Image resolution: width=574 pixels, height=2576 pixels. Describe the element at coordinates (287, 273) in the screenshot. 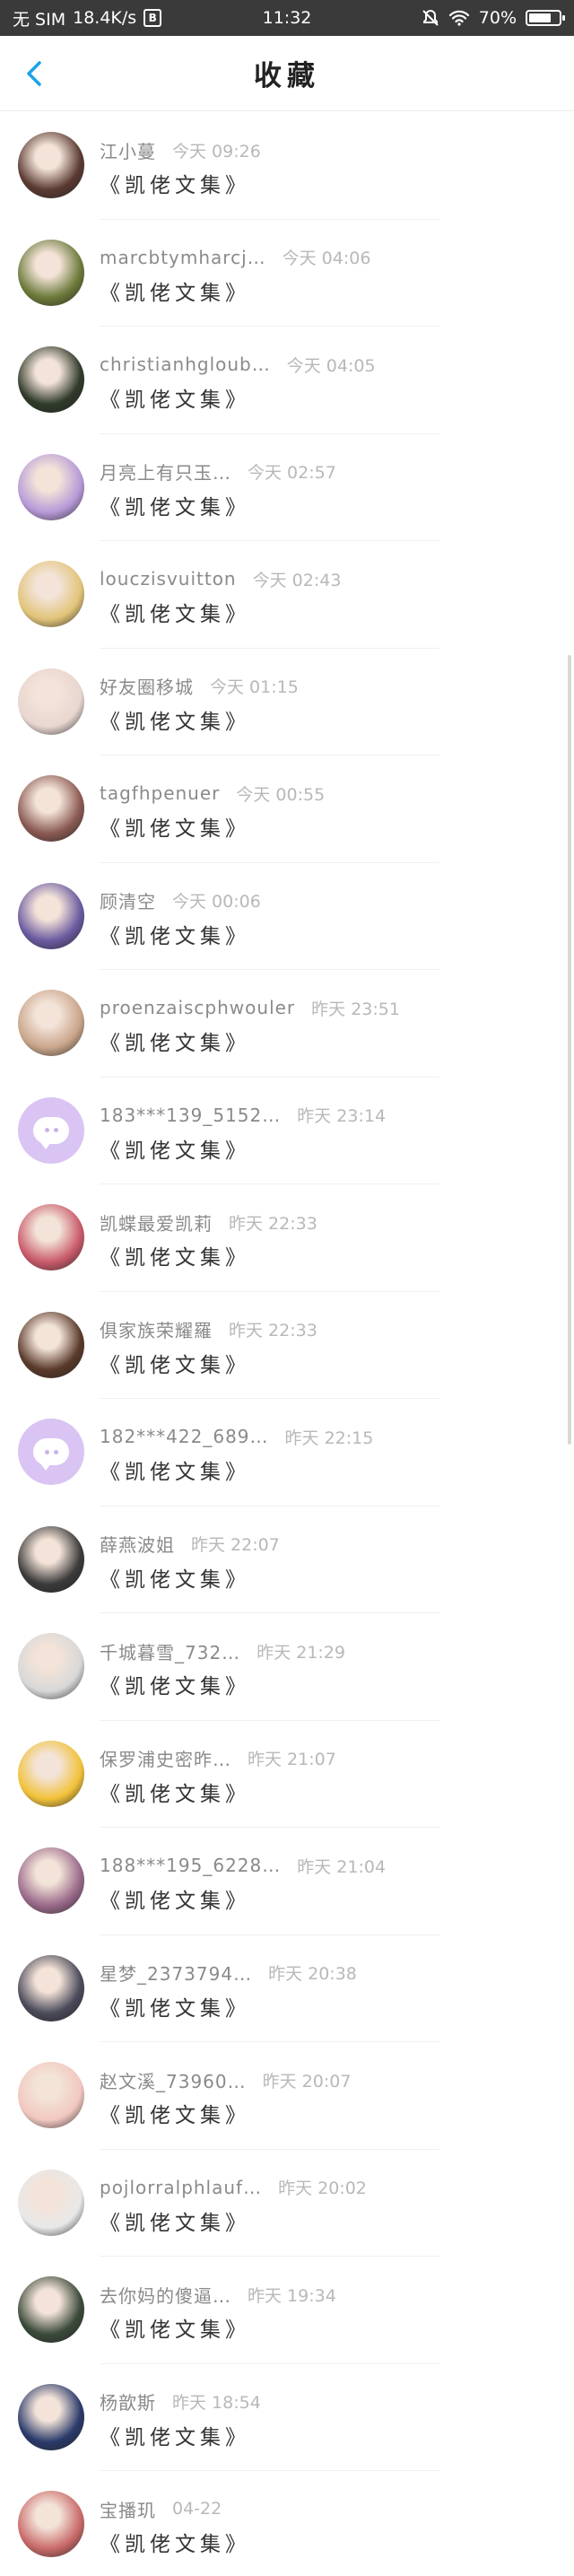

I see `list-item: marcbtymharcj… 今天 04:06 《凯佬文集》` at that location.